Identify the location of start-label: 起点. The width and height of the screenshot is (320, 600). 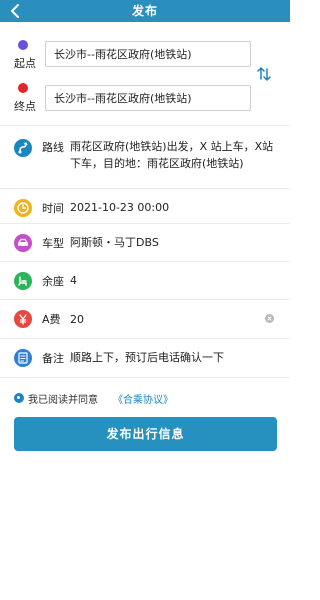
(25, 63).